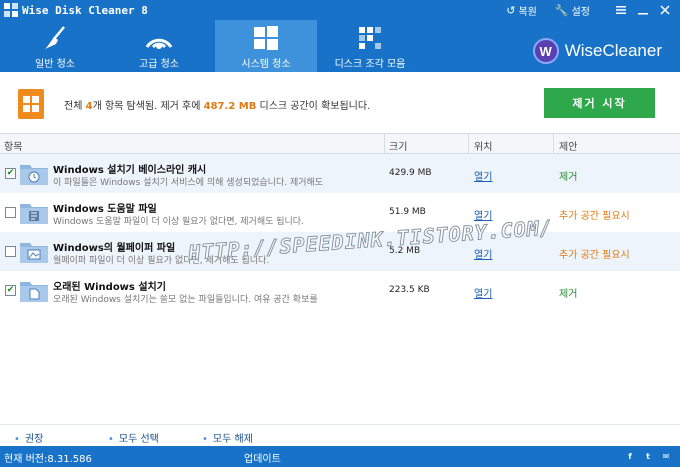  Describe the element at coordinates (148, 106) in the screenshot. I see `summary-text-middle: 개 항목 탐색됨. 제거 후에` at that location.